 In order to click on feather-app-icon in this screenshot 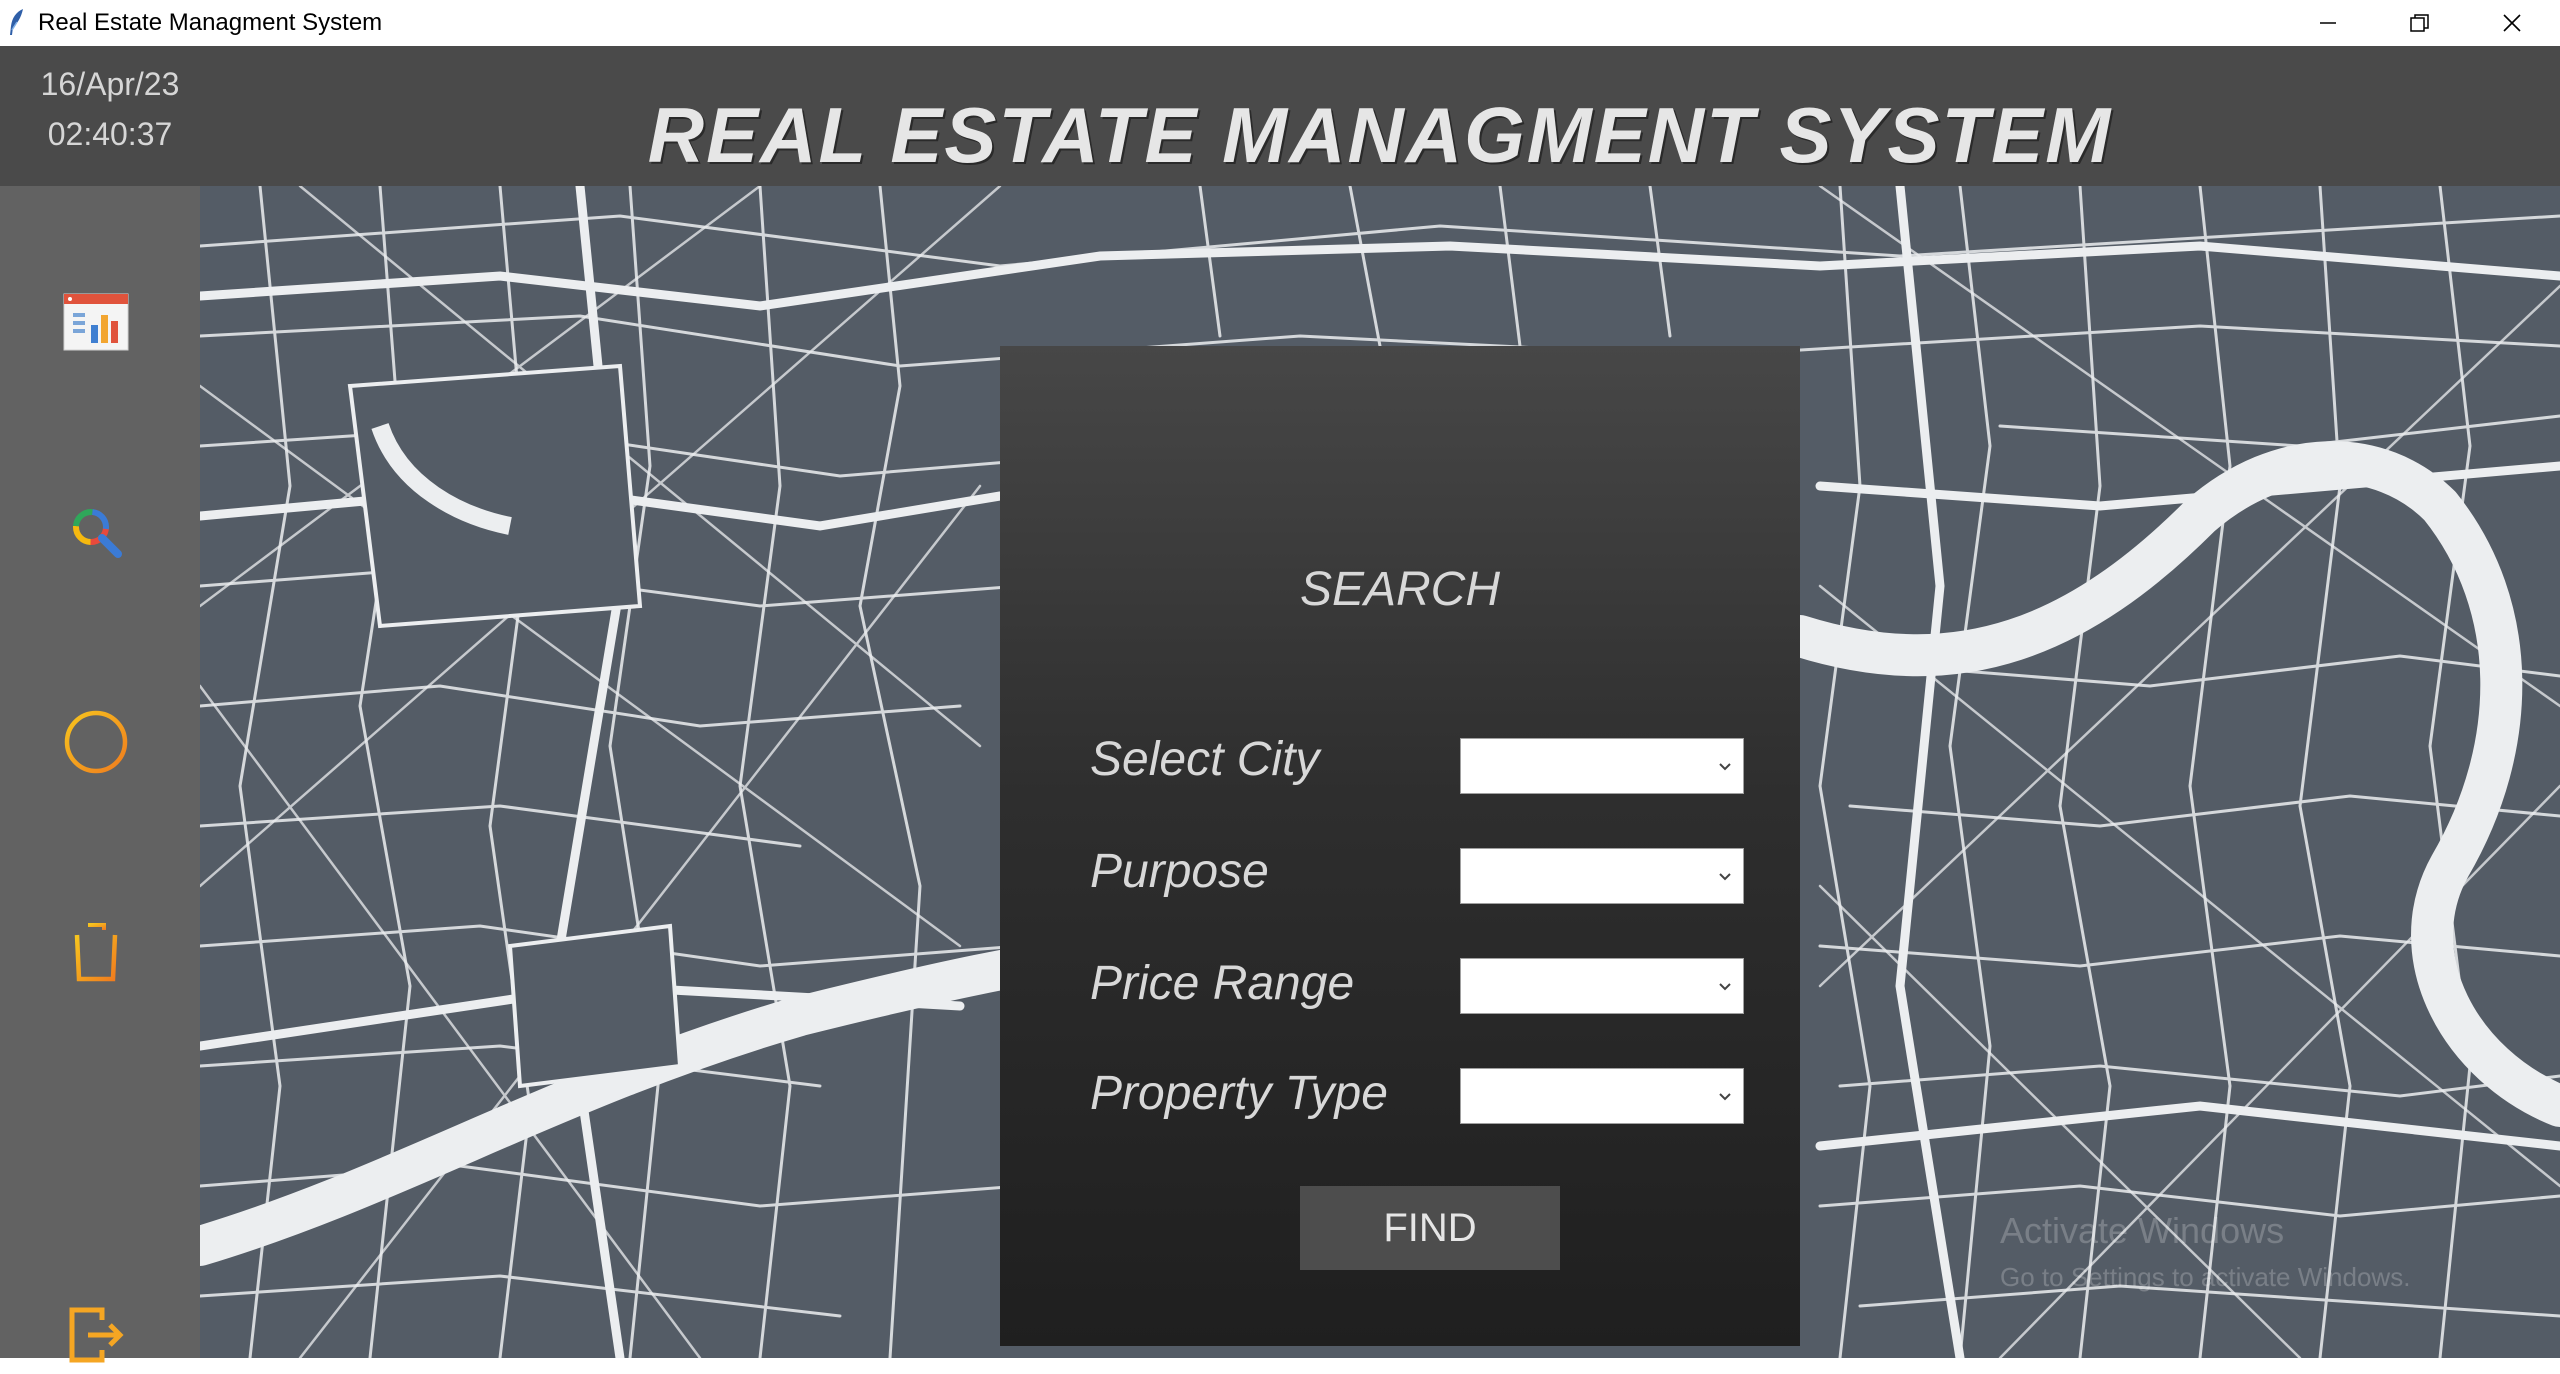, I will do `click(17, 22)`.